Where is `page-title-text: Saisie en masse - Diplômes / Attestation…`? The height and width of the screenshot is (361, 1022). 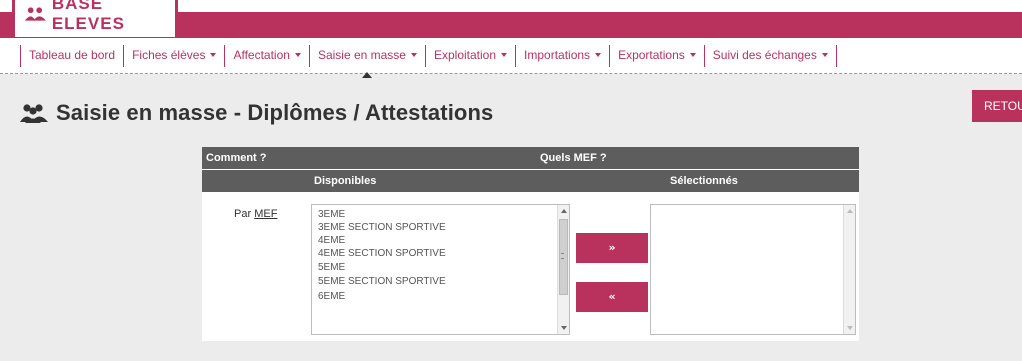 page-title-text: Saisie en masse - Diplômes / Attestation… is located at coordinates (275, 112).